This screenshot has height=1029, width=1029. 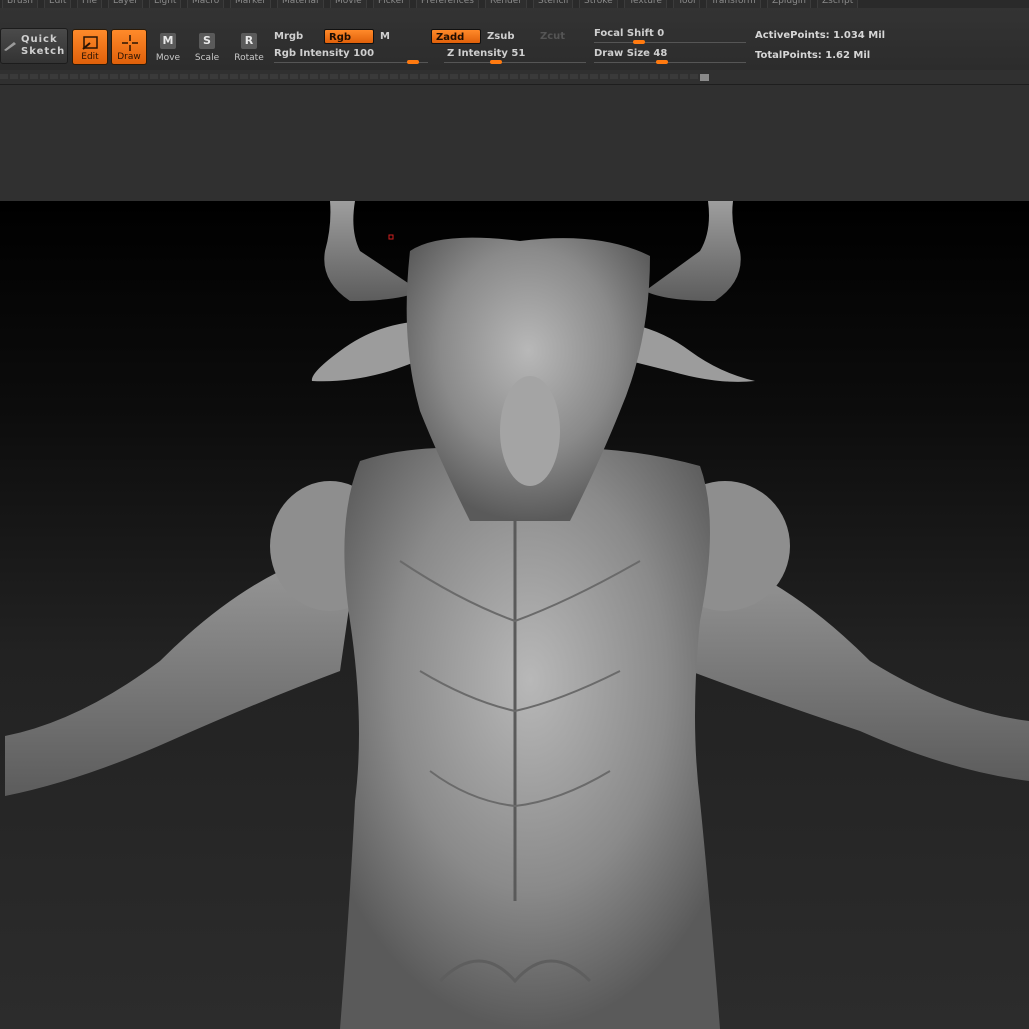 I want to click on rgb-intensity-knob, so click(x=413, y=62).